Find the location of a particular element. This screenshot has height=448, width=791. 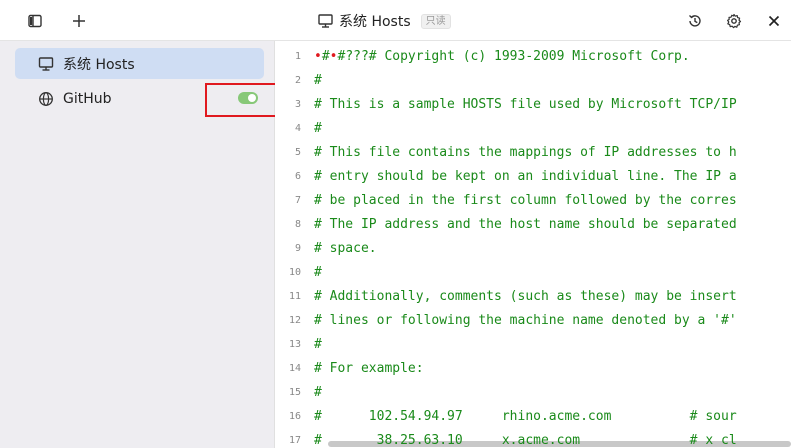

history-icon is located at coordinates (695, 21).